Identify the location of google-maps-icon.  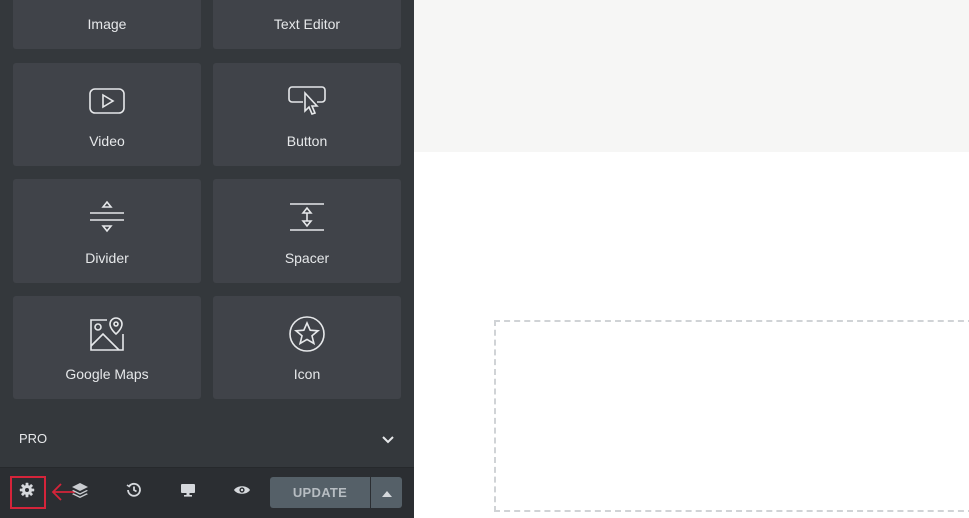
(107, 334).